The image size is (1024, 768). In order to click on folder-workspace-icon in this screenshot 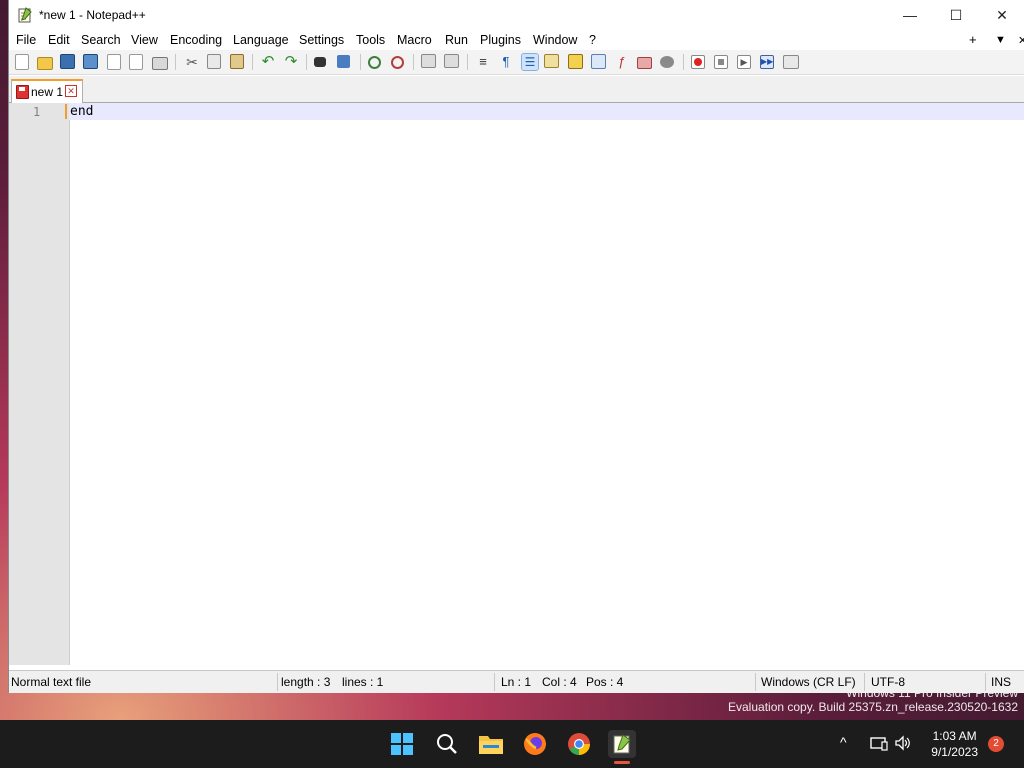, I will do `click(644, 63)`.